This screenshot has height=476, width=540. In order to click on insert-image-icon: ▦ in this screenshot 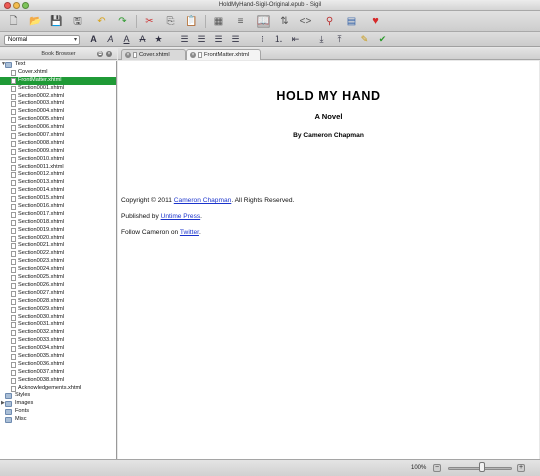, I will do `click(218, 21)`.